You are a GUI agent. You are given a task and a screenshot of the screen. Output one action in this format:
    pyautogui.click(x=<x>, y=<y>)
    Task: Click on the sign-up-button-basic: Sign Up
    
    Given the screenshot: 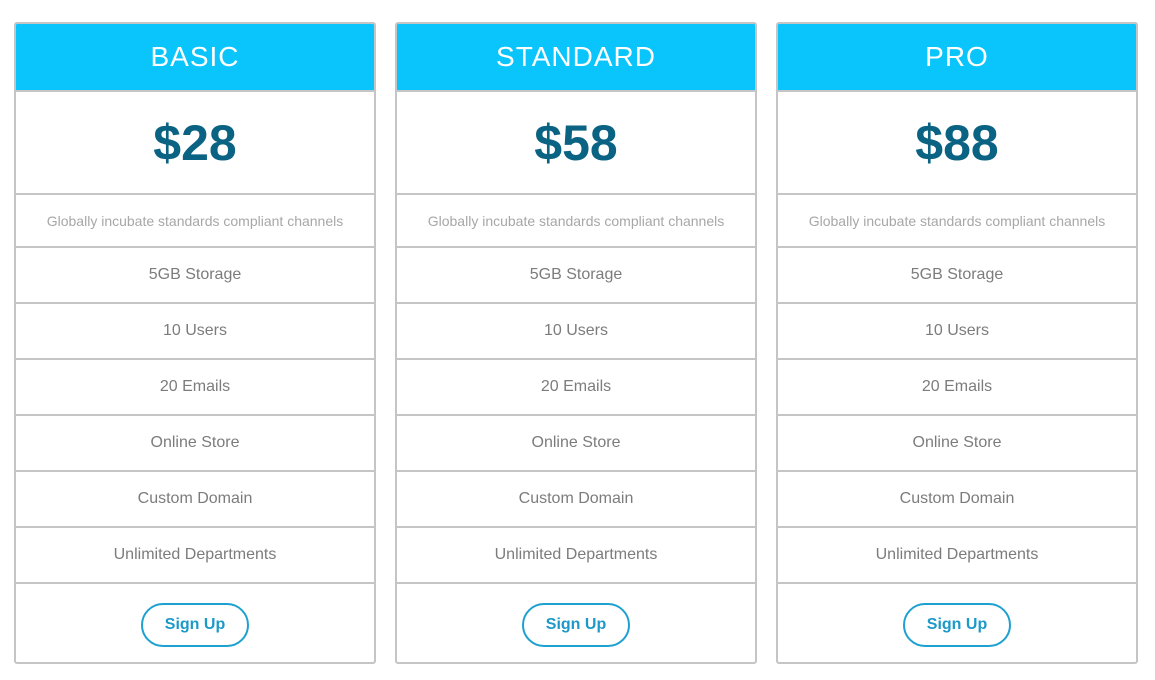 What is the action you would take?
    pyautogui.click(x=195, y=625)
    